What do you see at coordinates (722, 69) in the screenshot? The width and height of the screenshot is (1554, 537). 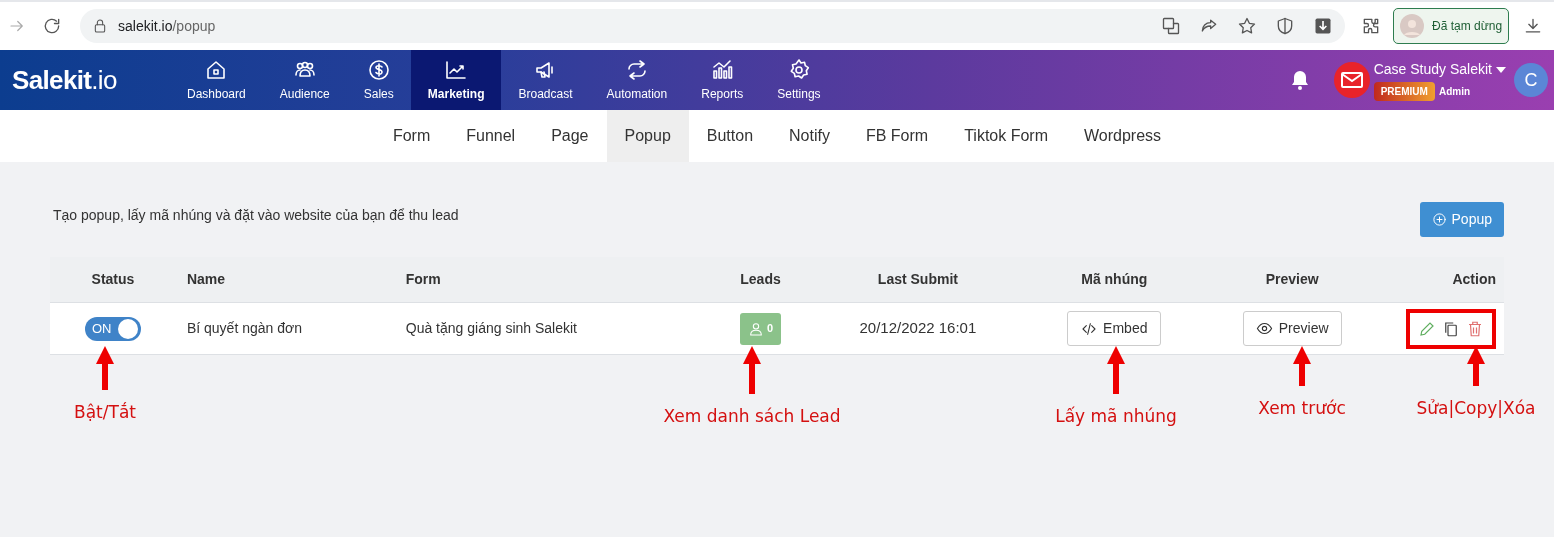 I see `bar-chart-icon` at bounding box center [722, 69].